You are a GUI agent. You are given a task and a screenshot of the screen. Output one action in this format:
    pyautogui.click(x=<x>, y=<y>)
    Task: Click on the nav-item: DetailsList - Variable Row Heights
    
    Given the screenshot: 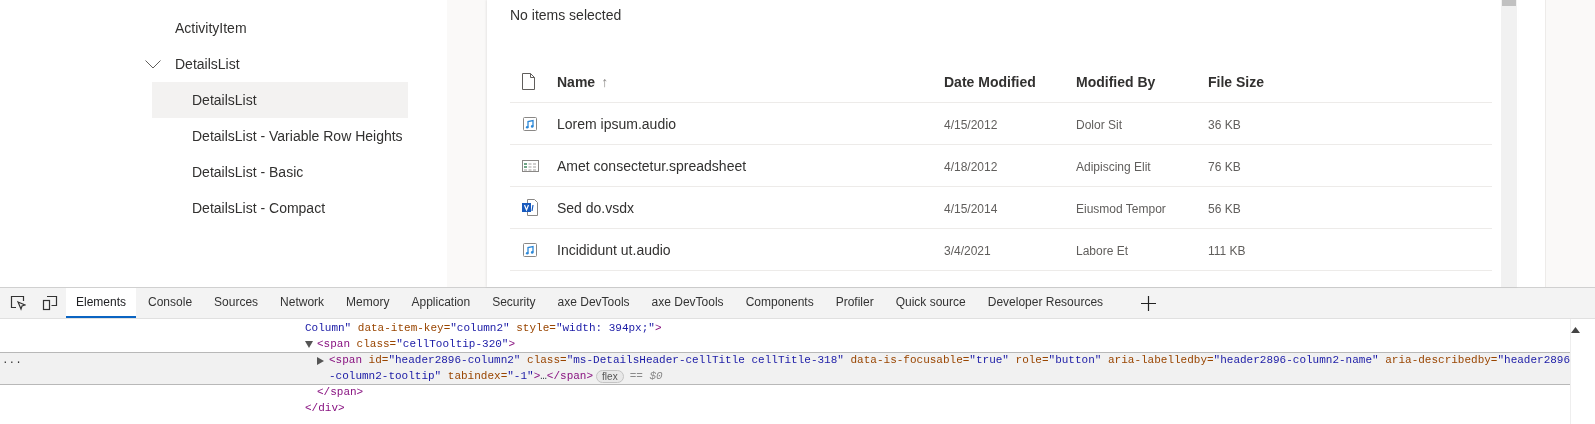 What is the action you would take?
    pyautogui.click(x=280, y=136)
    